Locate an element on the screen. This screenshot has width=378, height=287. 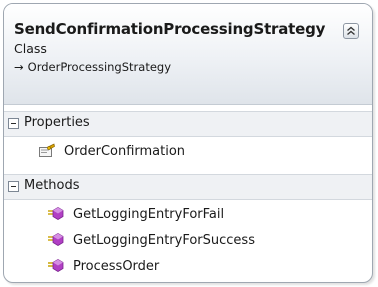
collapse-button is located at coordinates (351, 31).